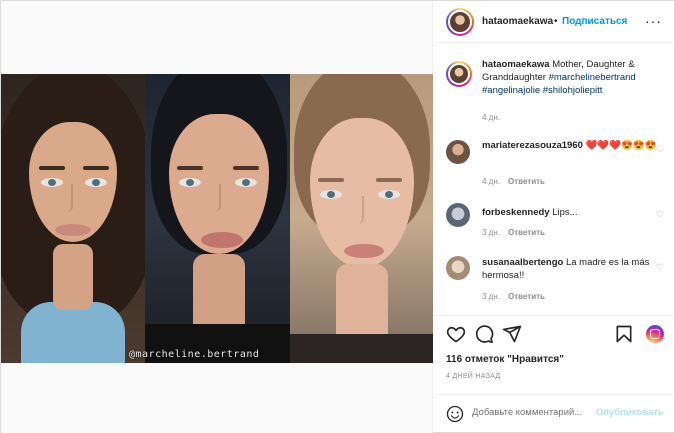  Describe the element at coordinates (516, 64) in the screenshot. I see `caption-username: hataomaekawa` at that location.